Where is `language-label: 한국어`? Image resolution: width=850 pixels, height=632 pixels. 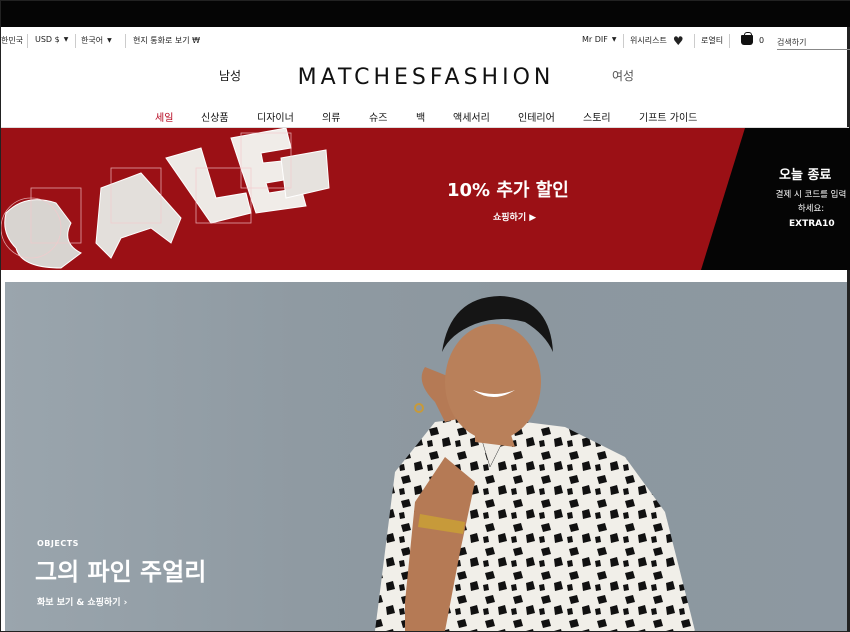
language-label: 한국어 is located at coordinates (92, 40).